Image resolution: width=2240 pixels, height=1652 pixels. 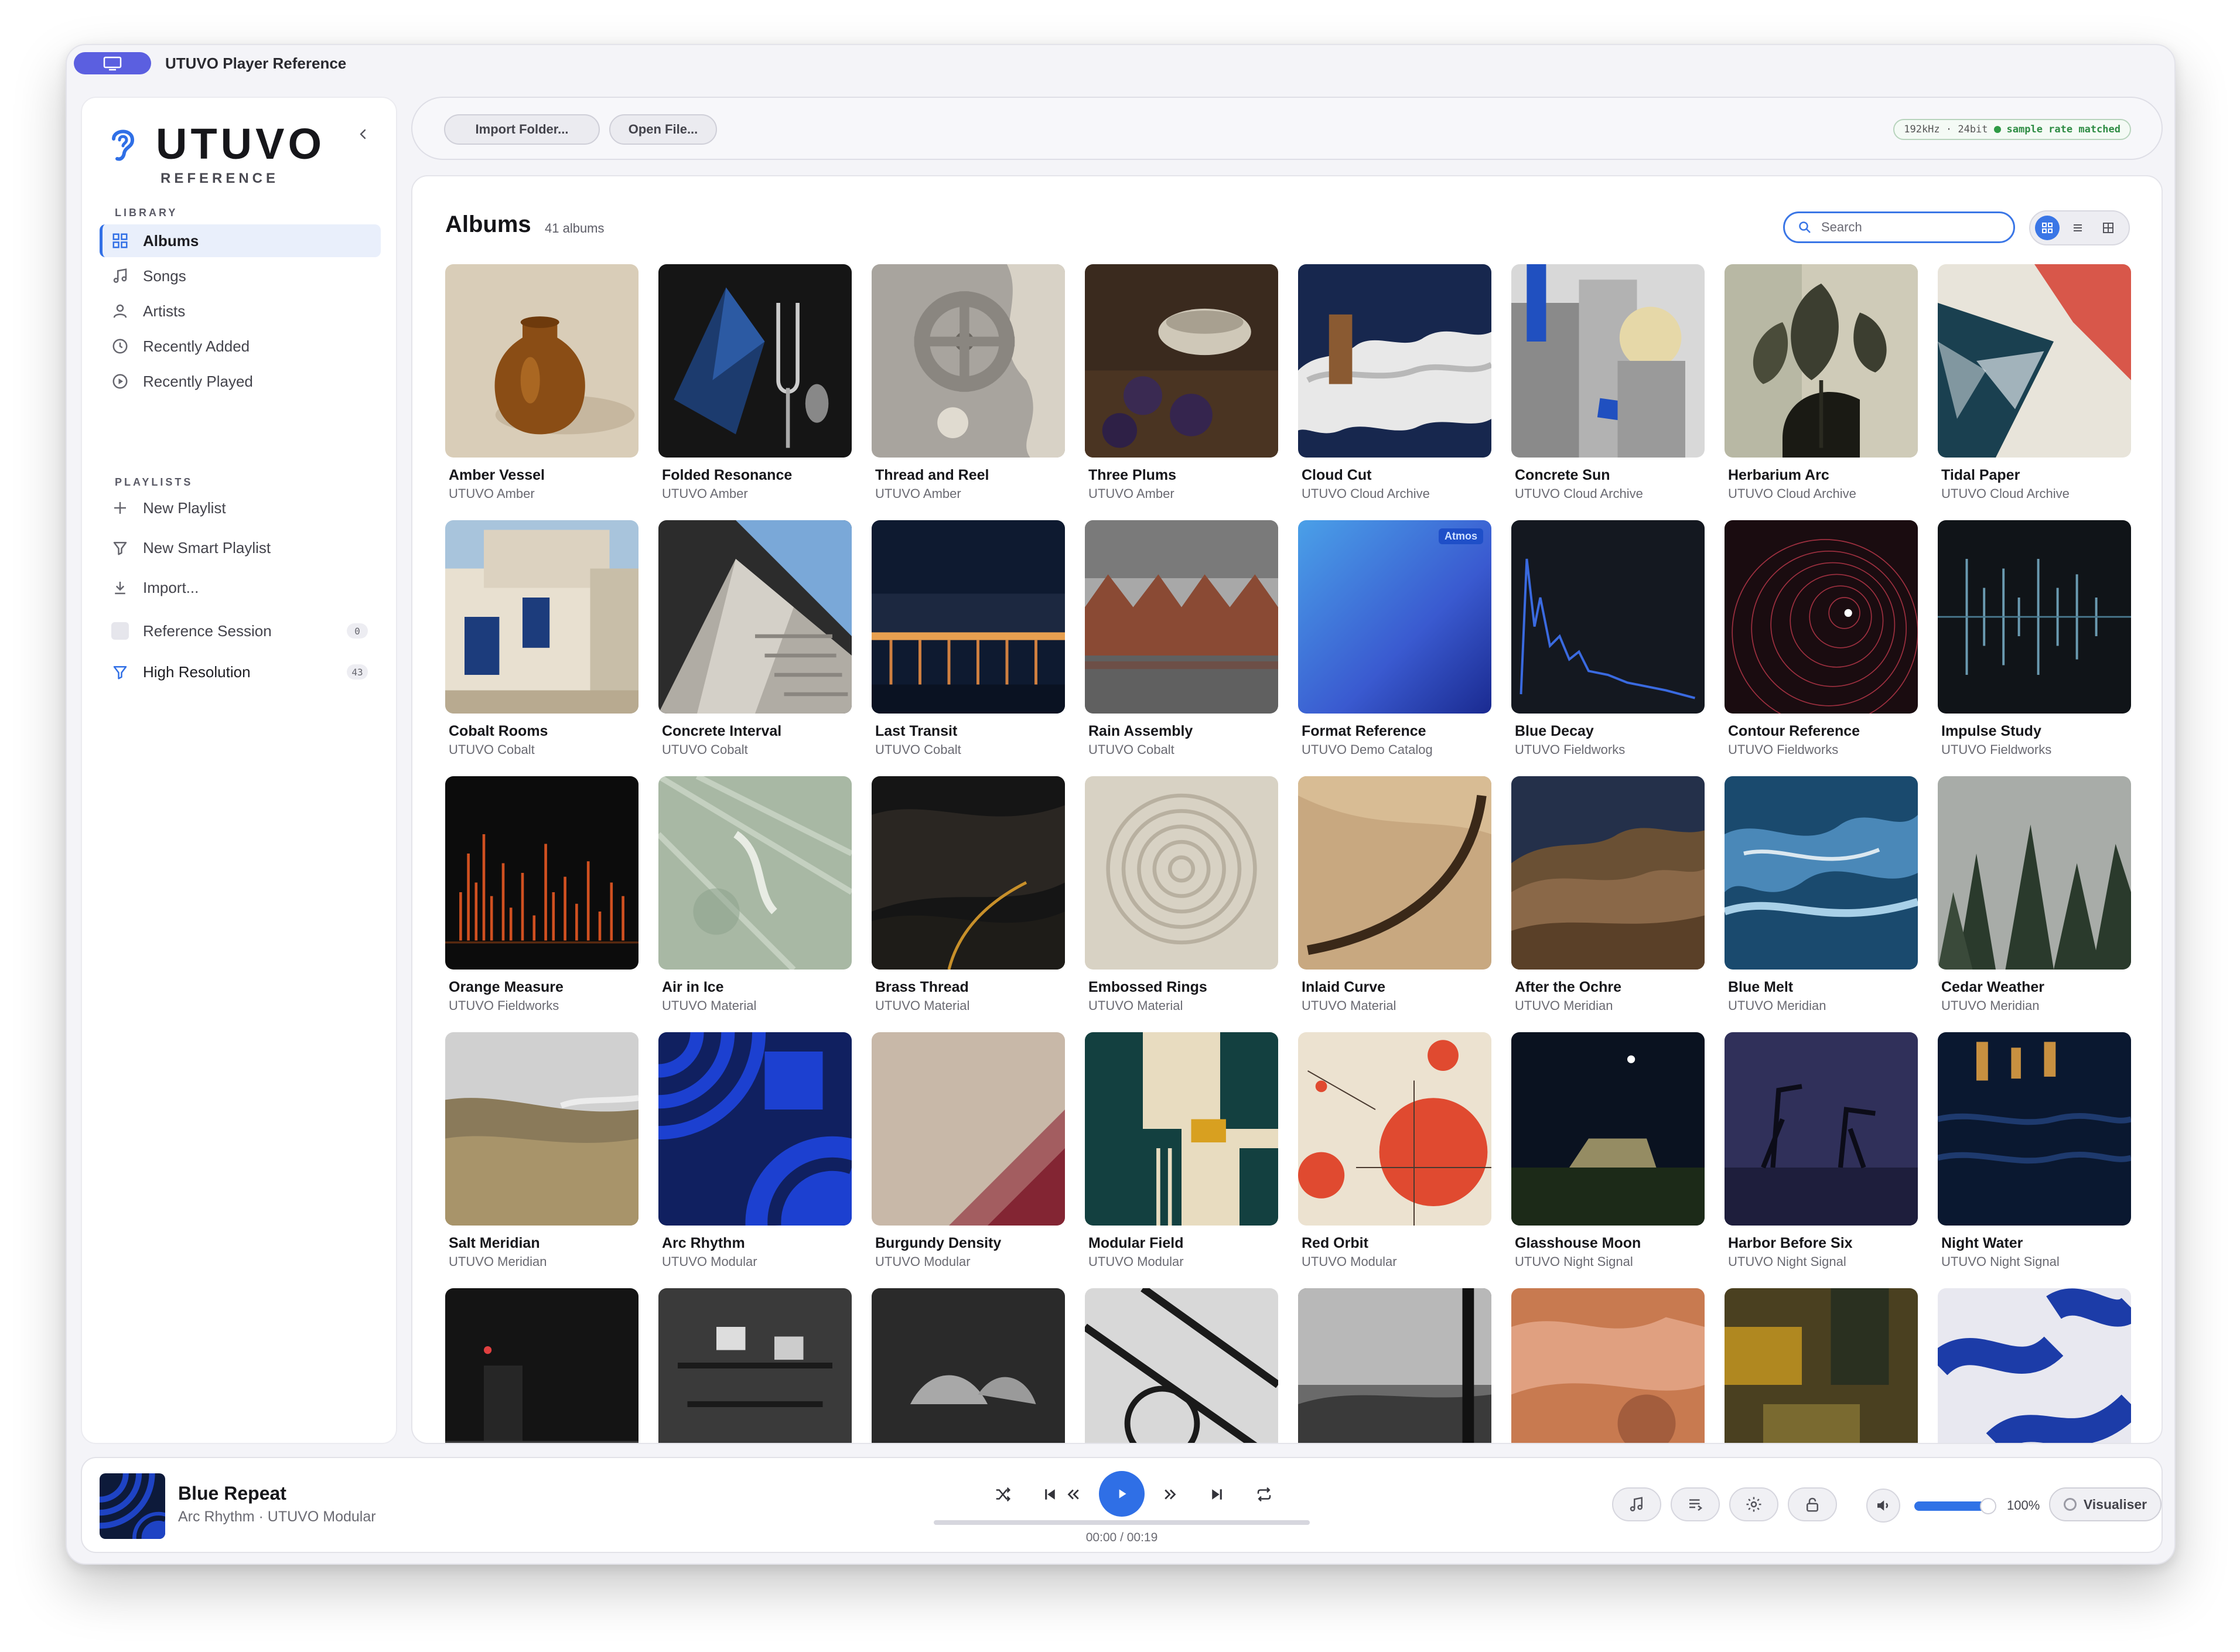 What do you see at coordinates (1695, 1504) in the screenshot?
I see `queue-button` at bounding box center [1695, 1504].